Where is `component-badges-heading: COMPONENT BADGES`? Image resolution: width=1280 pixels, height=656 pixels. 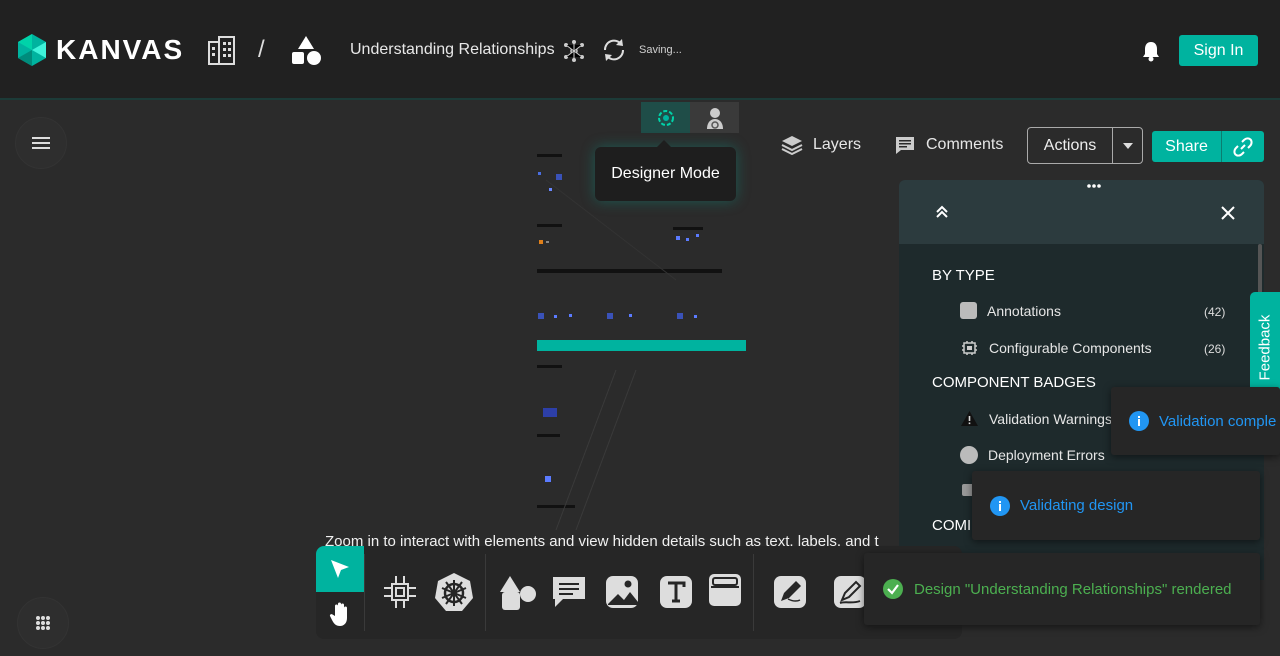 component-badges-heading: COMPONENT BADGES is located at coordinates (1014, 382).